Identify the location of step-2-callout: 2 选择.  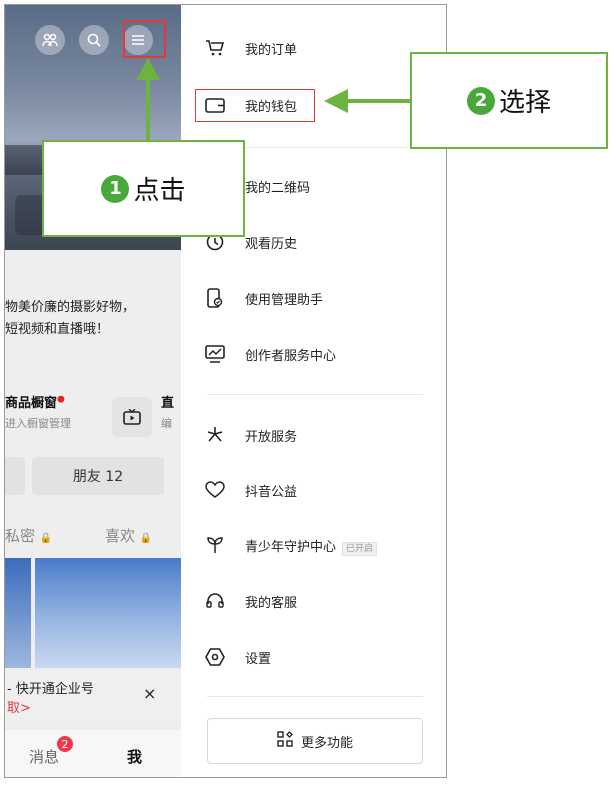
(509, 100).